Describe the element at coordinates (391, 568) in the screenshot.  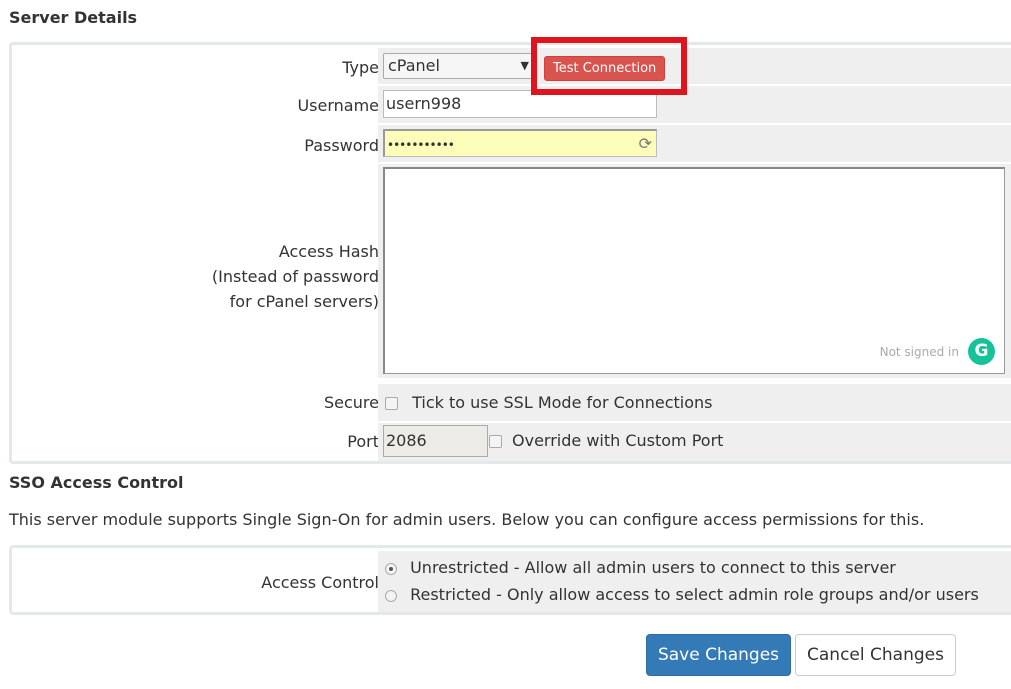
I see `unrestricted-radio` at that location.